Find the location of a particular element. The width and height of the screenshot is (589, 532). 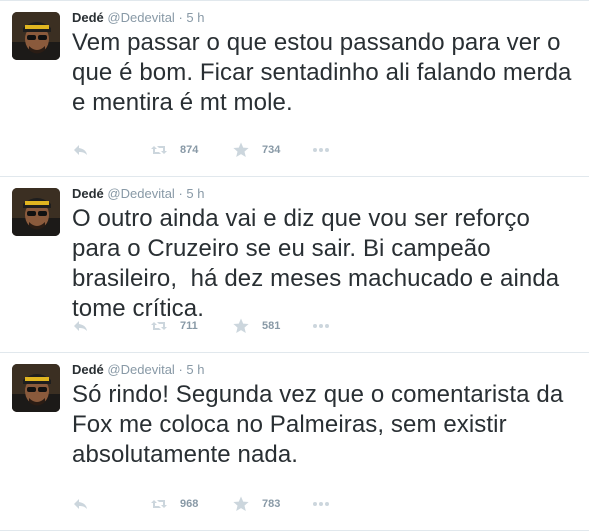

retweet-count: 874 is located at coordinates (189, 150).